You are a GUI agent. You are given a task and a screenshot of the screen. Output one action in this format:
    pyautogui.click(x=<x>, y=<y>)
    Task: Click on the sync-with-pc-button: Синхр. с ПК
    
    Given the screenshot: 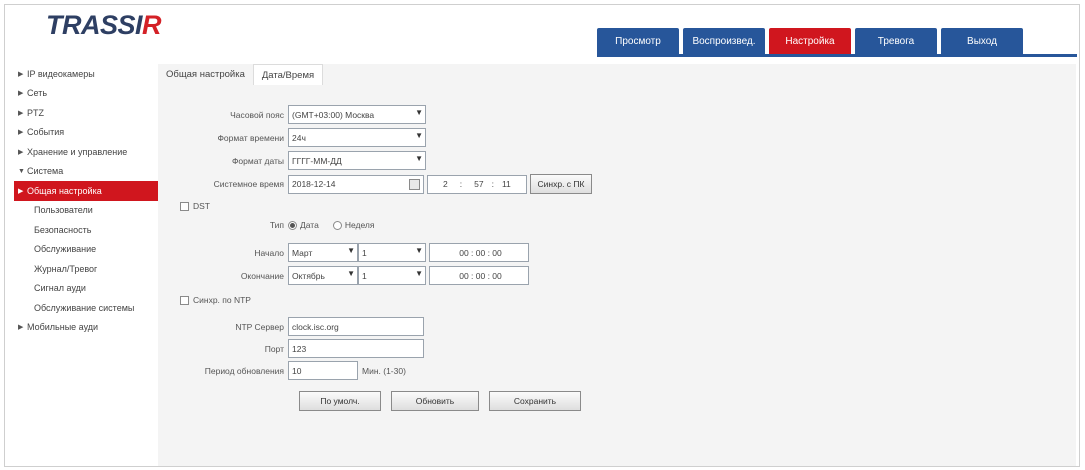 What is the action you would take?
    pyautogui.click(x=561, y=184)
    